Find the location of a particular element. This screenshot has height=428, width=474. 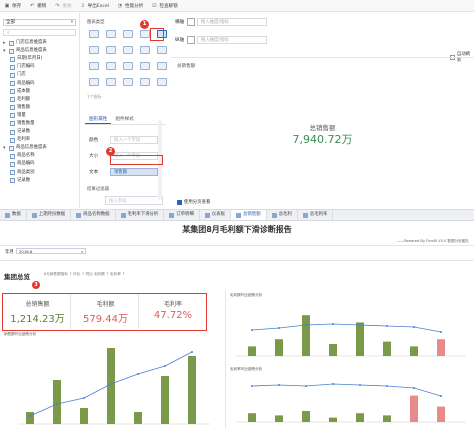

save-icon: ▣ is located at coordinates (7, 5).